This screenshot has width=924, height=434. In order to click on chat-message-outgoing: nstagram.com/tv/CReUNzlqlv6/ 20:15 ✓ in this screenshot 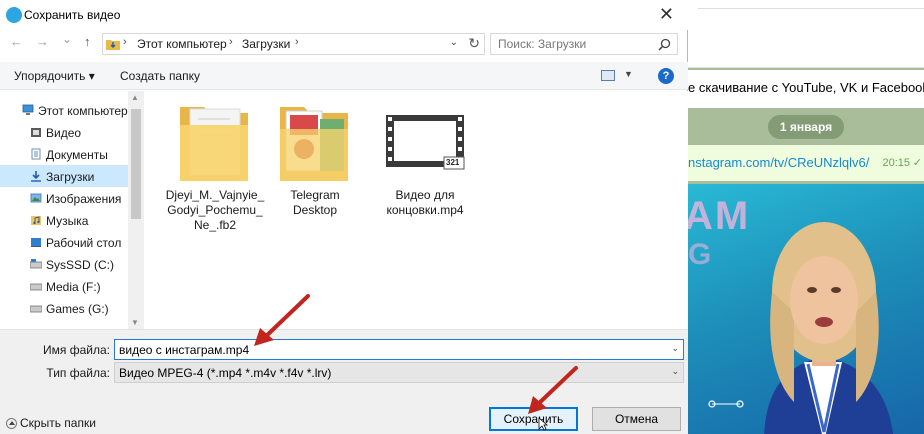, I will do `click(806, 163)`.